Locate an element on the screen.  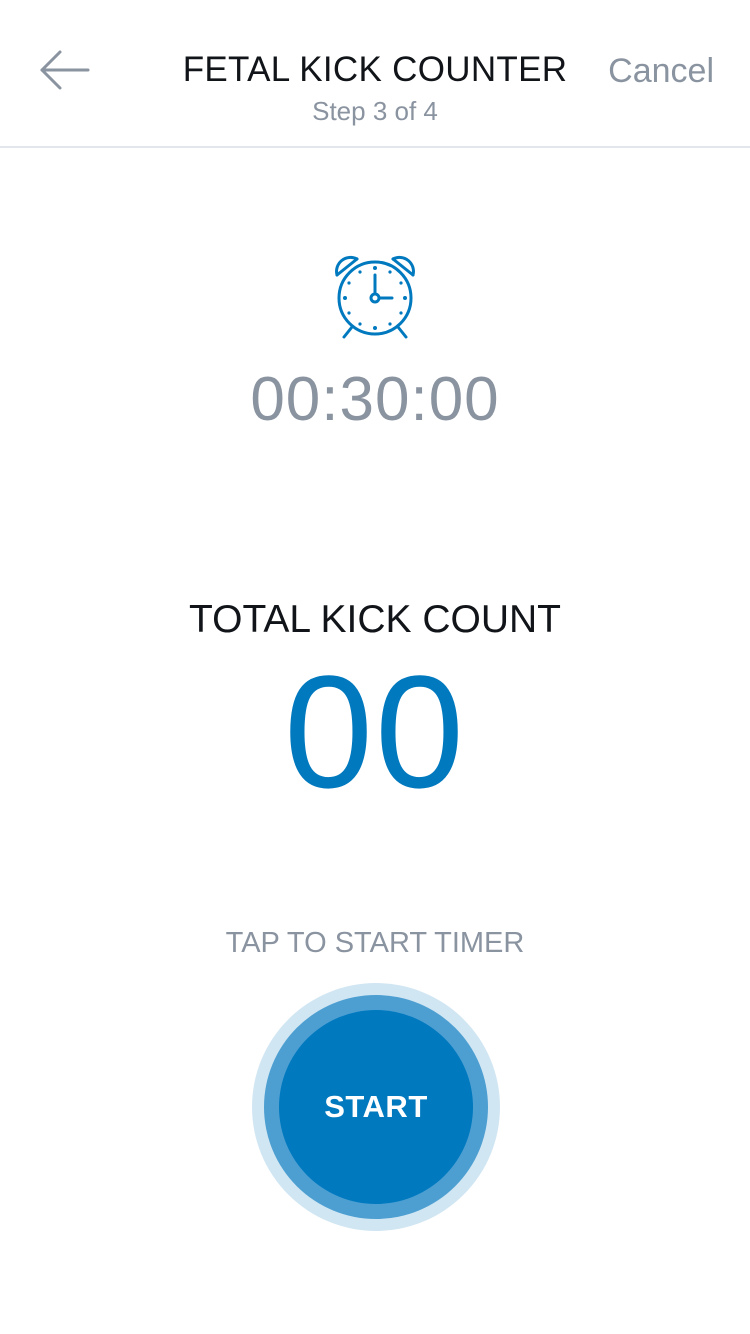
step-indicator: Step 3 of 4 is located at coordinates (375, 111).